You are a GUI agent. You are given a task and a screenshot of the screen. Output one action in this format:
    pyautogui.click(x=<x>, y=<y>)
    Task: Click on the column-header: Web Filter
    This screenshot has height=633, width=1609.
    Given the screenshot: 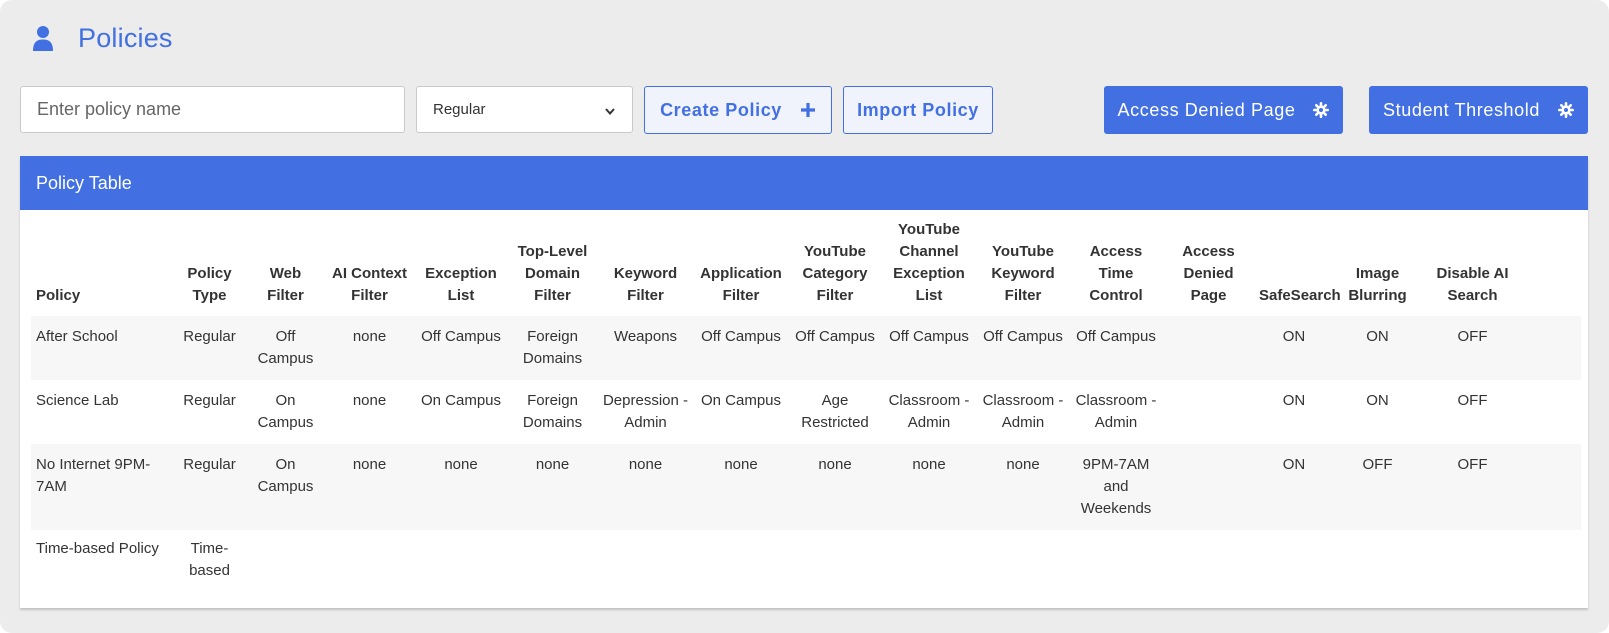 What is the action you would take?
    pyautogui.click(x=285, y=284)
    